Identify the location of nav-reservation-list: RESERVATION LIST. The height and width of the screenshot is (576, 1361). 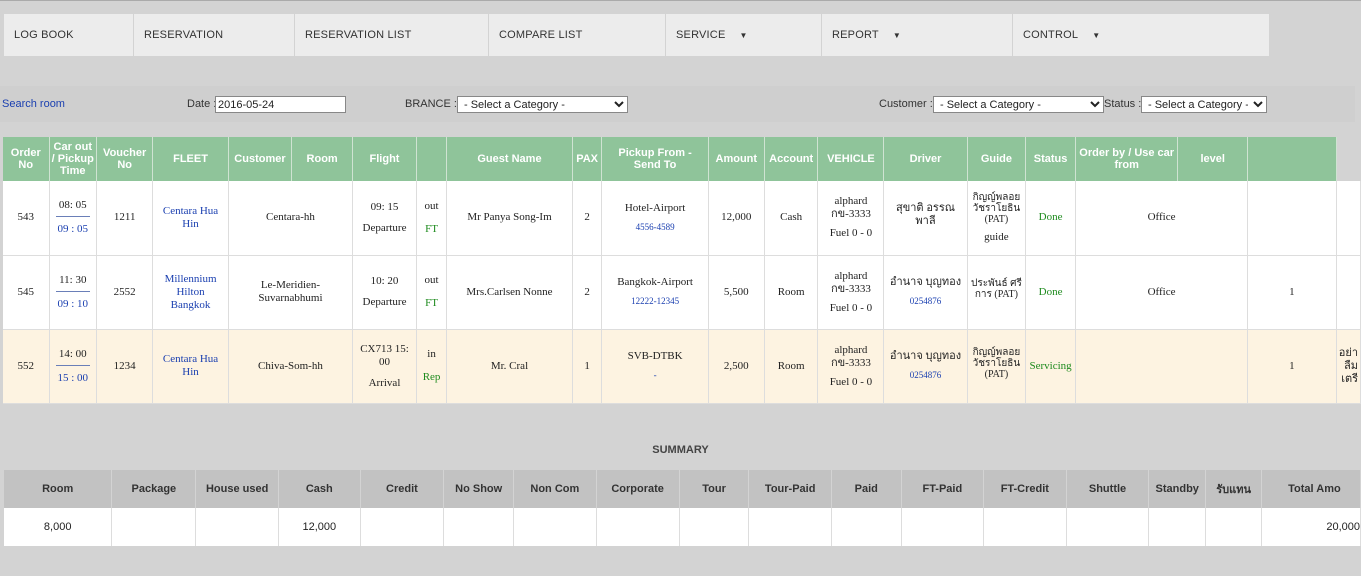
(392, 35).